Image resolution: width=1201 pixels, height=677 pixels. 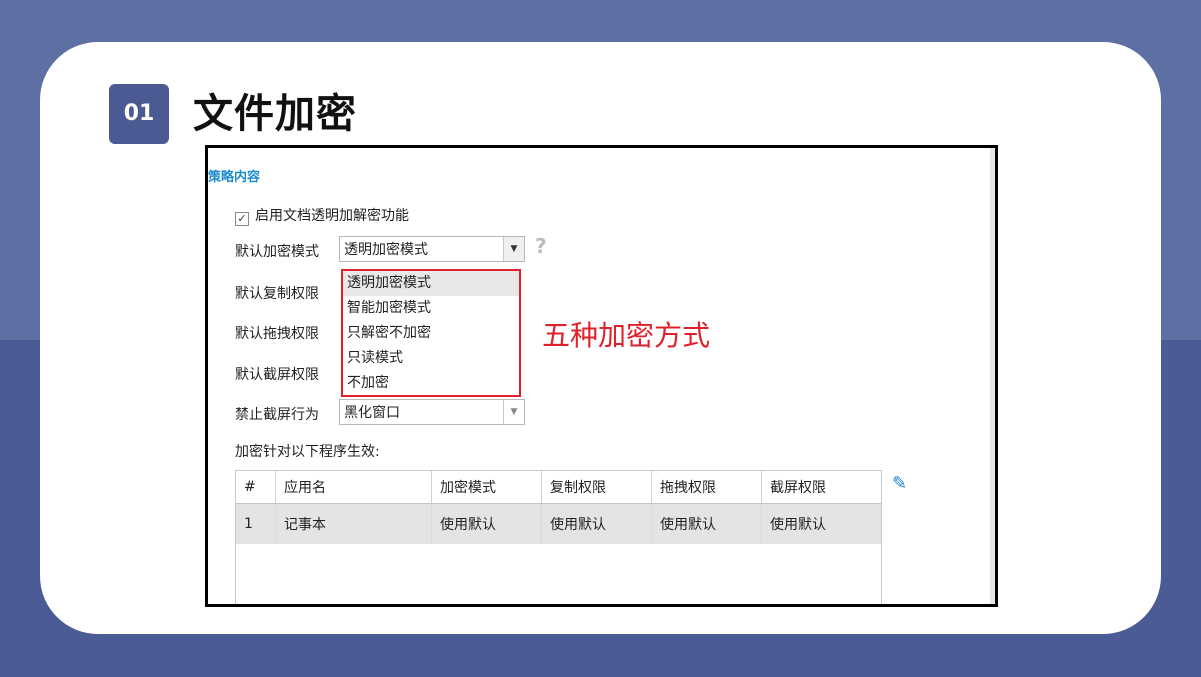 What do you see at coordinates (277, 294) in the screenshot?
I see `copy-permission-label: 默认复制权限` at bounding box center [277, 294].